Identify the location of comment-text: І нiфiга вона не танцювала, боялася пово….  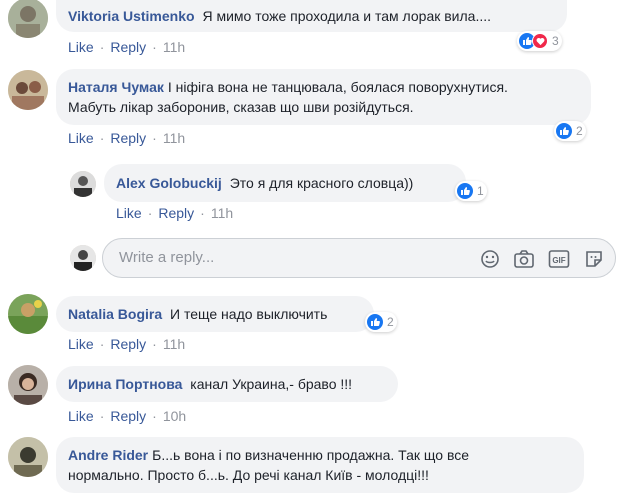
(337, 87).